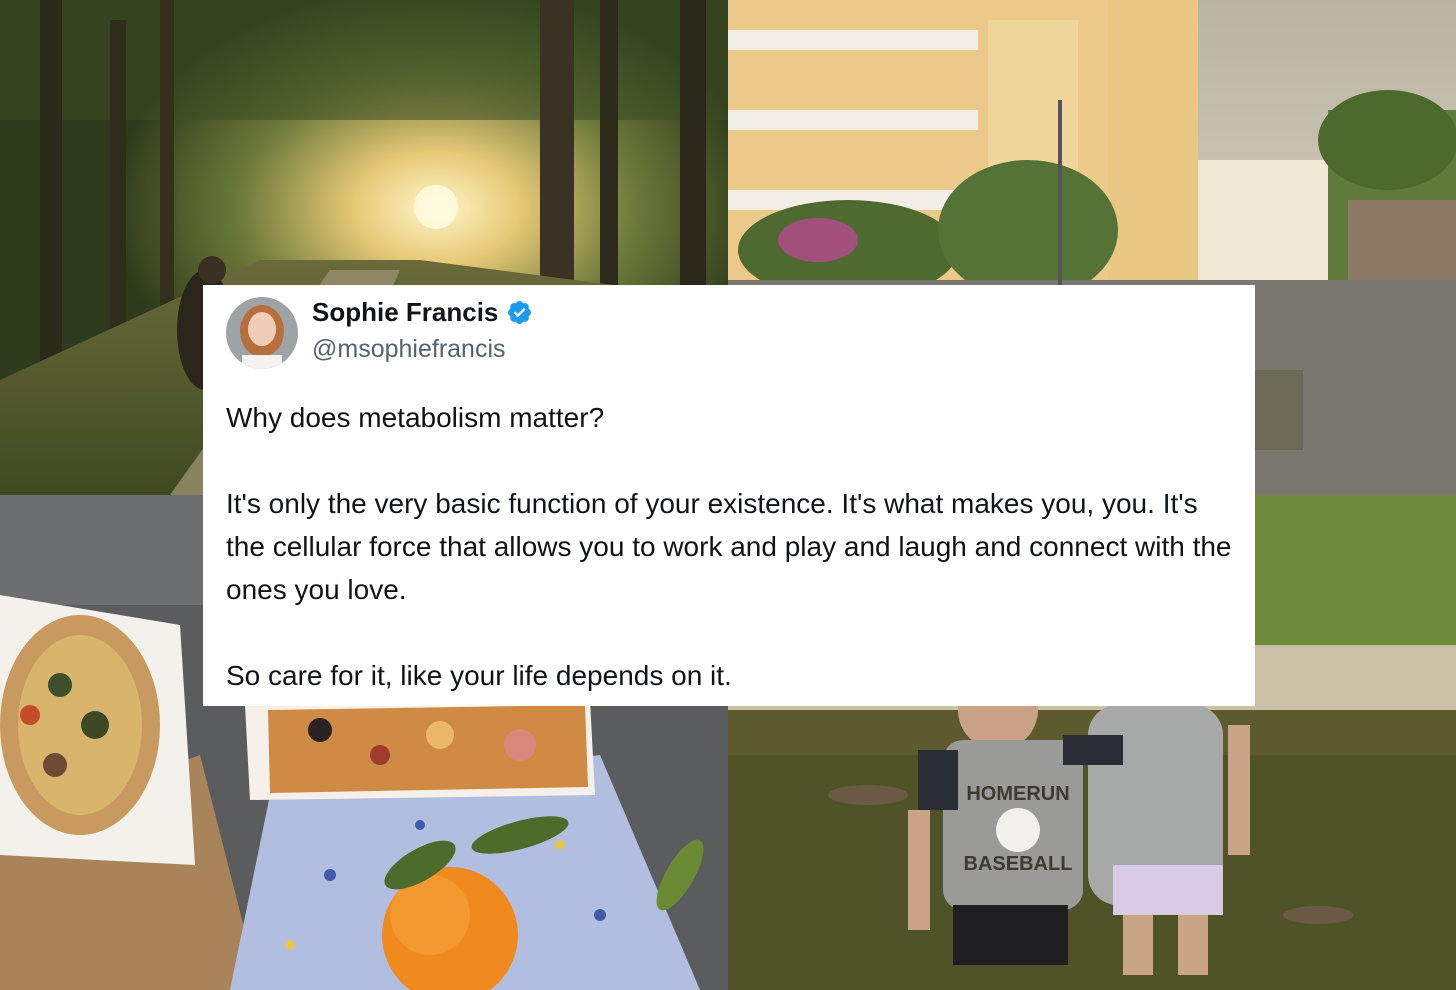 The width and height of the screenshot is (1456, 990). Describe the element at coordinates (415, 417) in the screenshot. I see `tweet-line-question: Why does metabolism matter?` at that location.